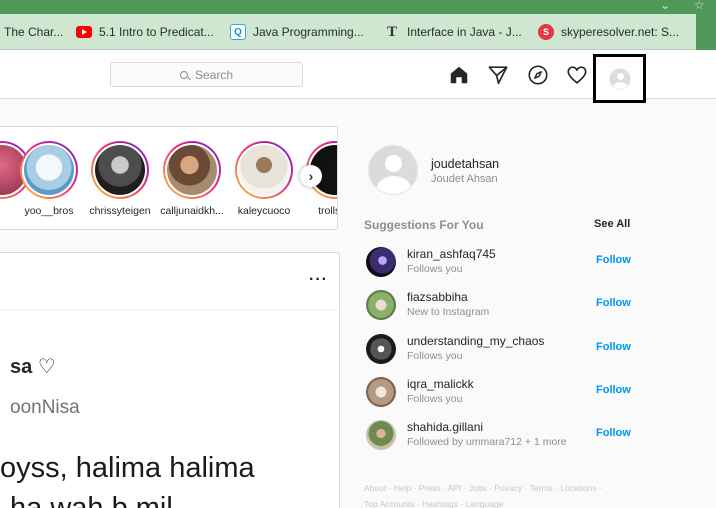  What do you see at coordinates (45, 407) in the screenshot?
I see `post-image-text-handle: oonNisa` at bounding box center [45, 407].